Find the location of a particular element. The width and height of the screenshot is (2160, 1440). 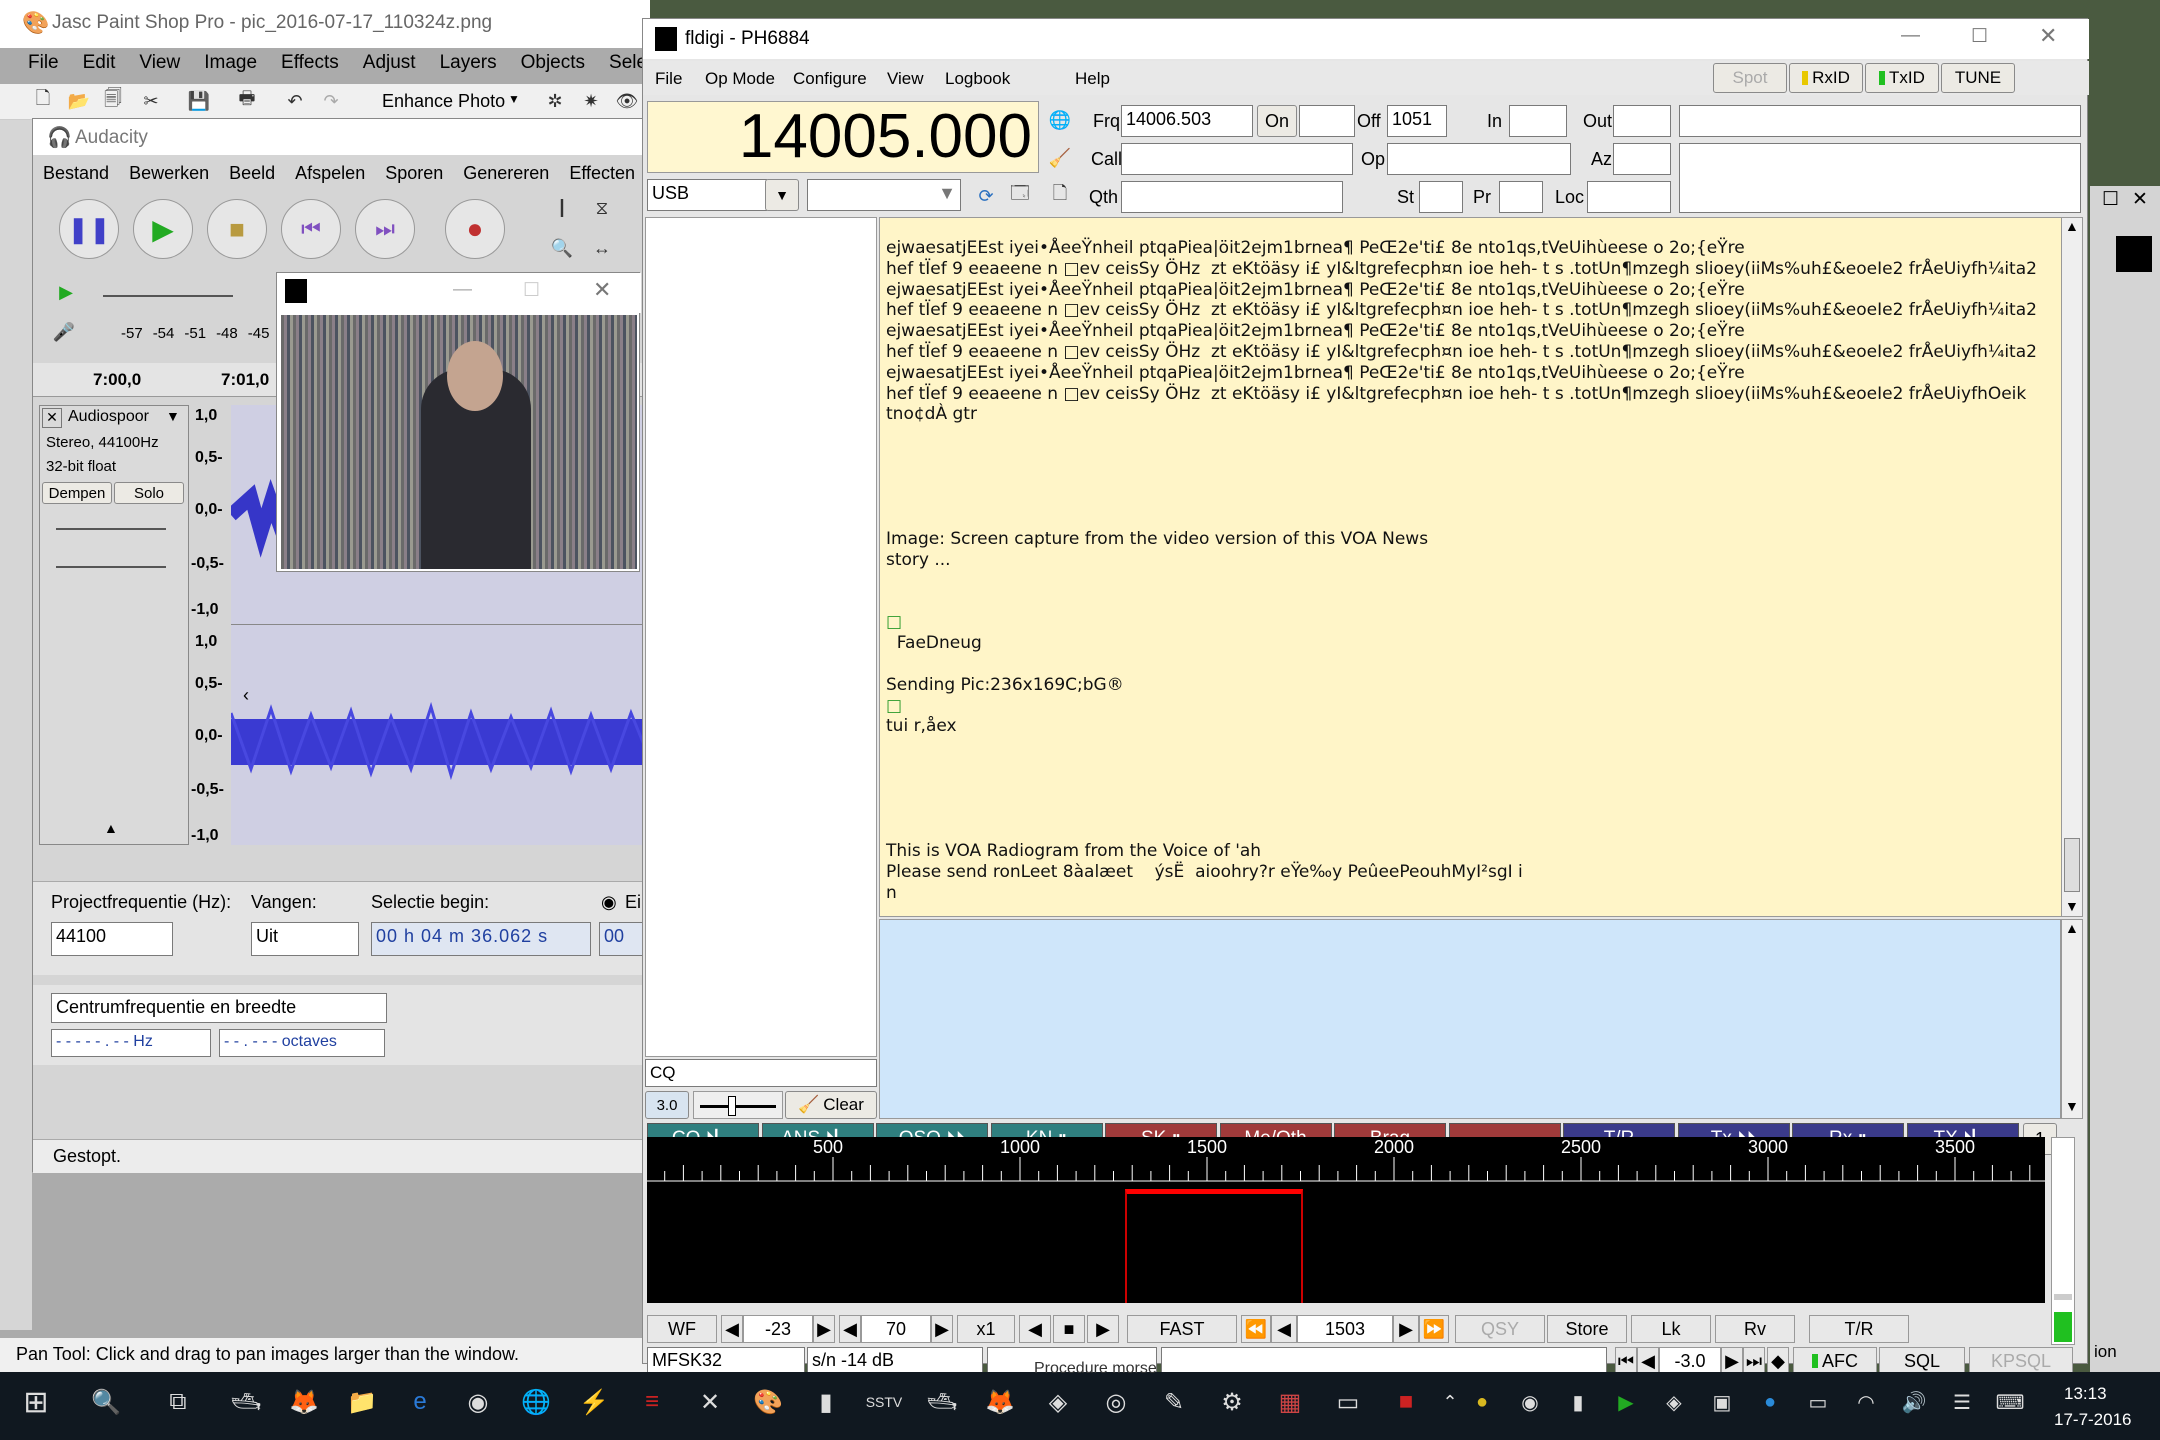

log-icon: 🗋 is located at coordinates (1060, 196).